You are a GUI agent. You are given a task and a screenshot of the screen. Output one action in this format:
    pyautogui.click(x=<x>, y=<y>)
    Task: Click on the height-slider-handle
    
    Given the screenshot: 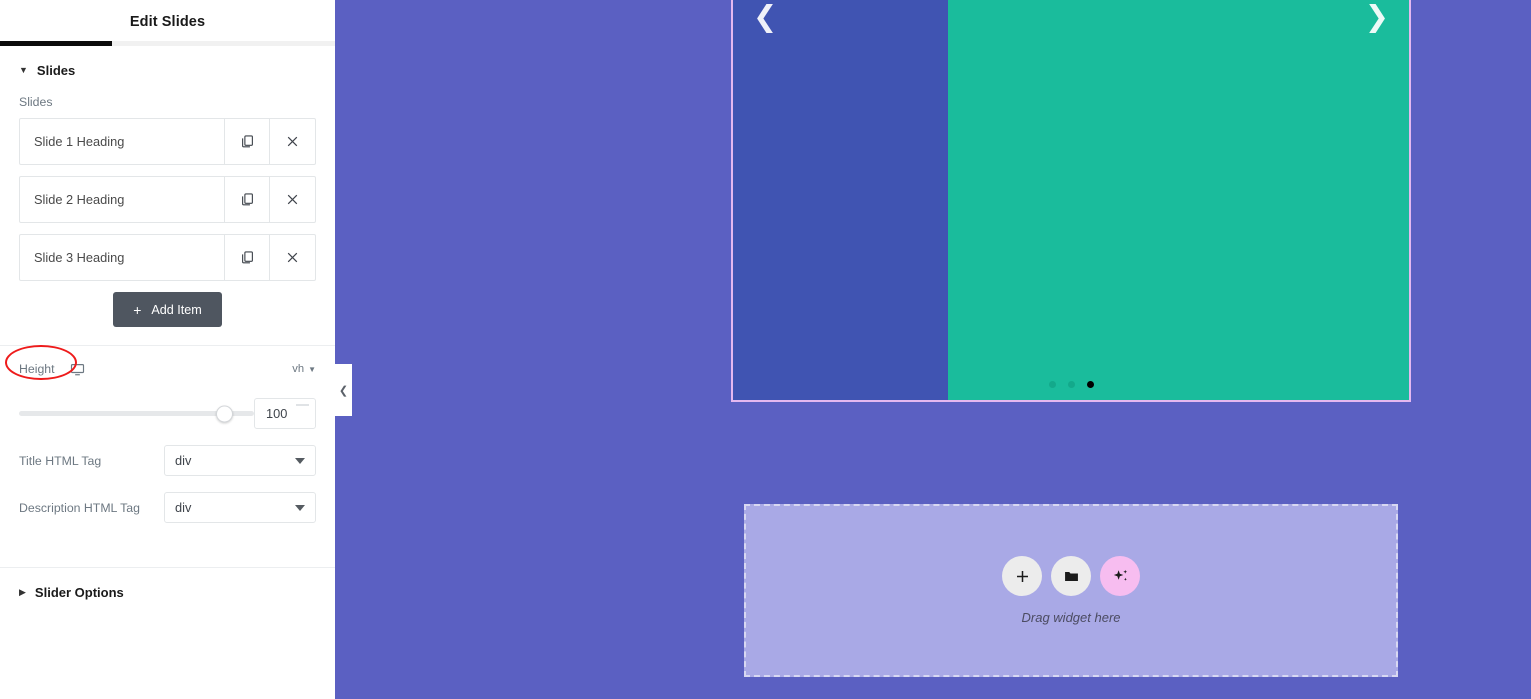 What is the action you would take?
    pyautogui.click(x=224, y=413)
    